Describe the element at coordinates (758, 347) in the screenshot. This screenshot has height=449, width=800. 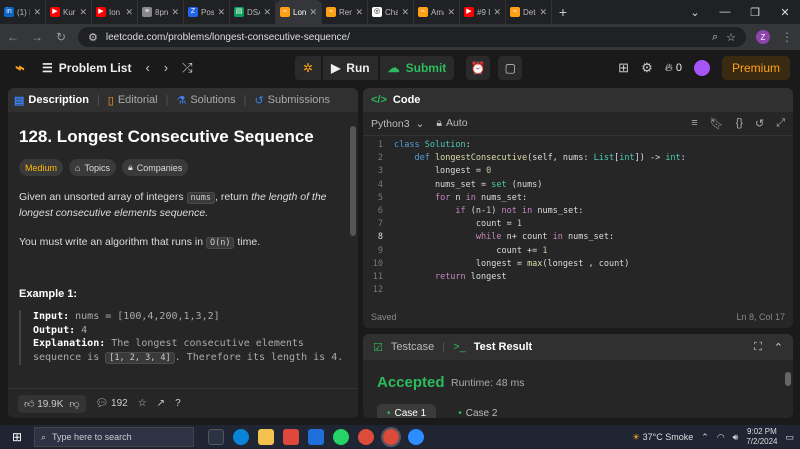
I see `maximize-icon: ⛶` at that location.